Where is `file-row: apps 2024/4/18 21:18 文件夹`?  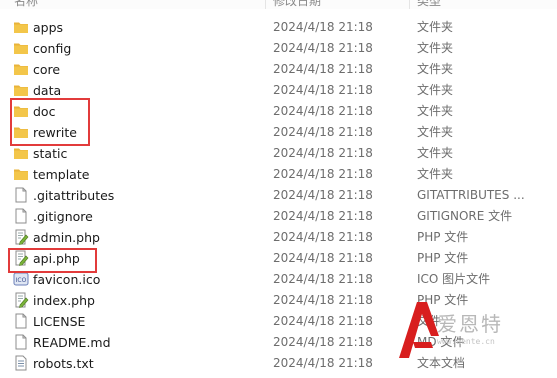 file-row: apps 2024/4/18 21:18 文件夹 is located at coordinates (278, 27).